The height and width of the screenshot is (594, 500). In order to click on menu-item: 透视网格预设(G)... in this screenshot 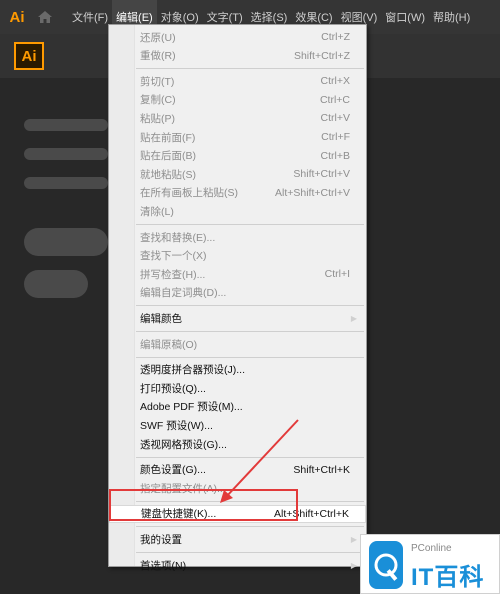, I will do `click(237, 444)`.